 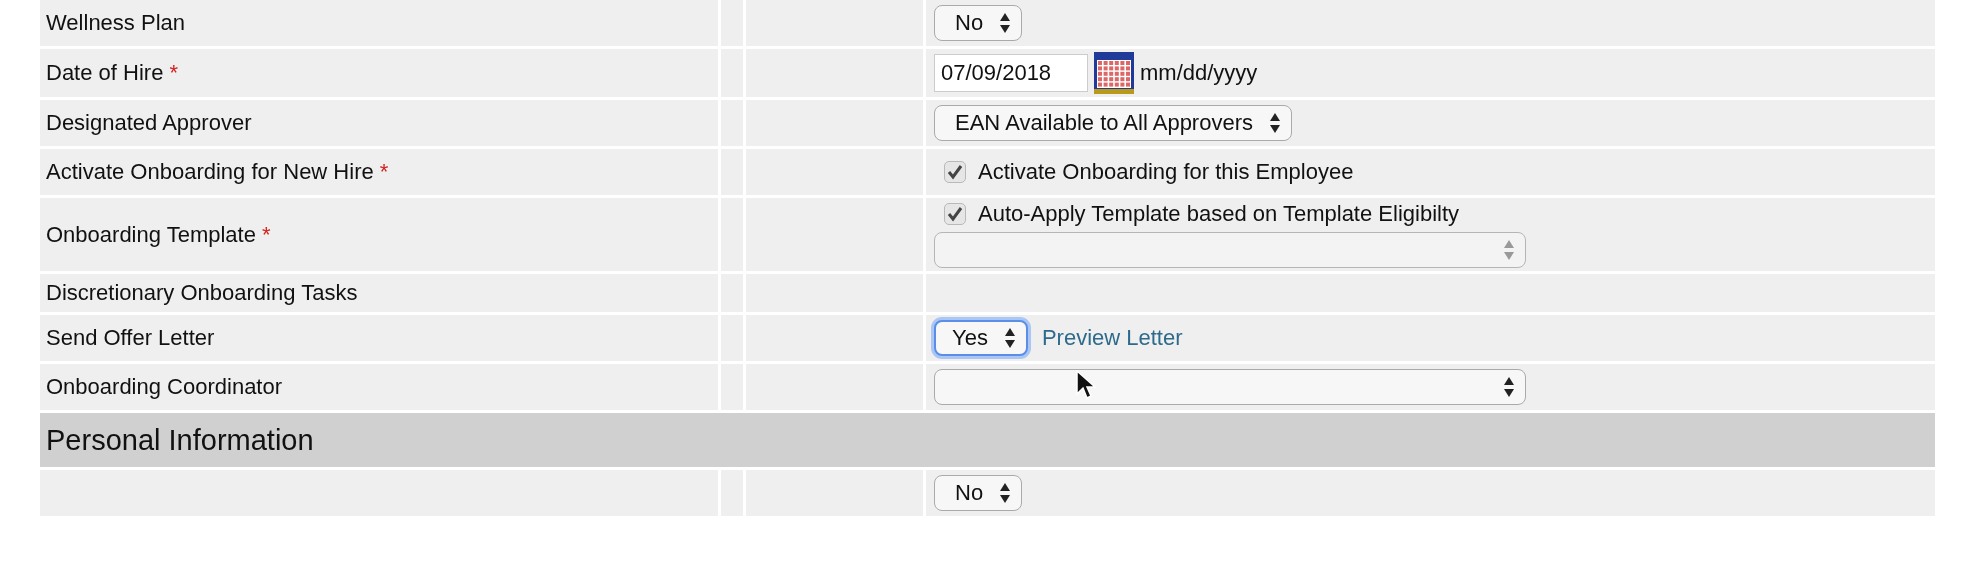 What do you see at coordinates (202, 293) in the screenshot?
I see `field-label: Discretionary Onboarding Tasks` at bounding box center [202, 293].